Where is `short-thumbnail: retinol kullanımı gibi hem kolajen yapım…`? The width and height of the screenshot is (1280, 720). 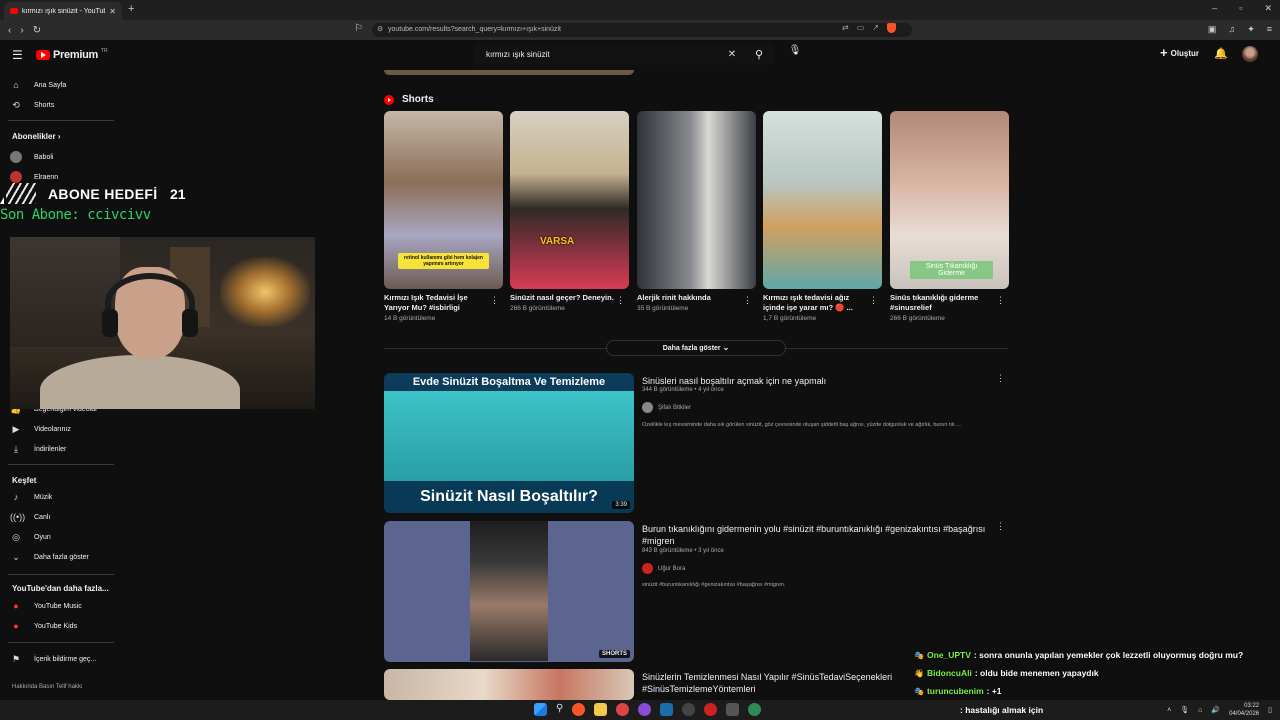
short-thumbnail: retinol kullanımı gibi hem kolajen yapım… is located at coordinates (443, 200).